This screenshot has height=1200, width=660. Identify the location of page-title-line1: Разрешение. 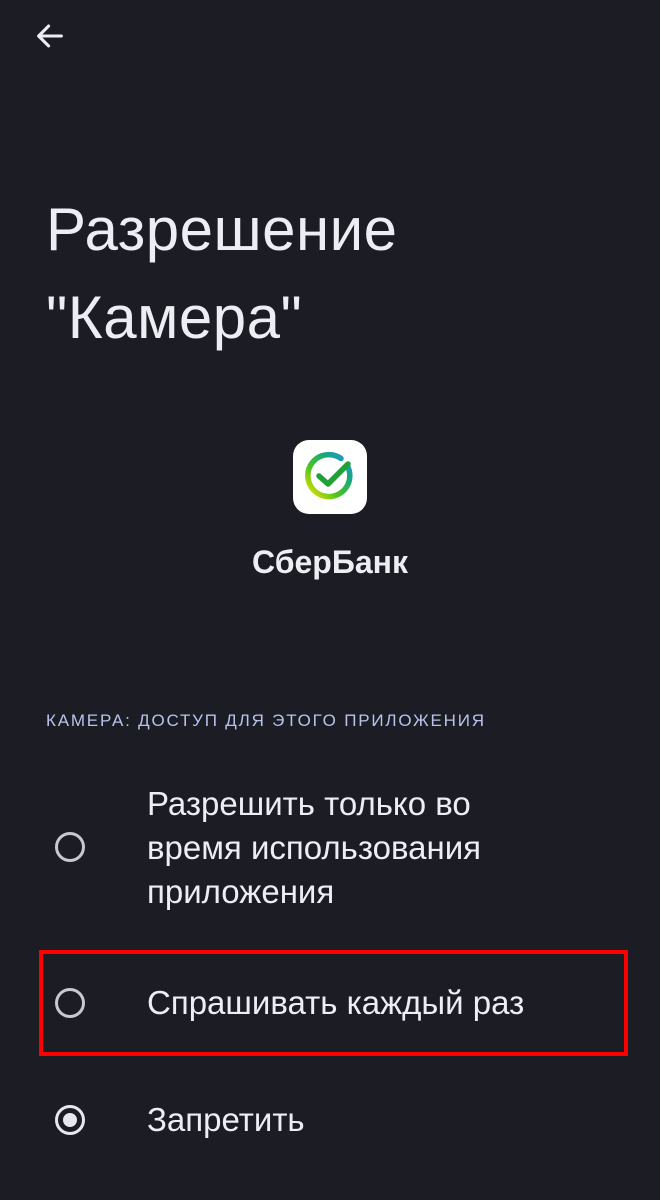
(222, 229).